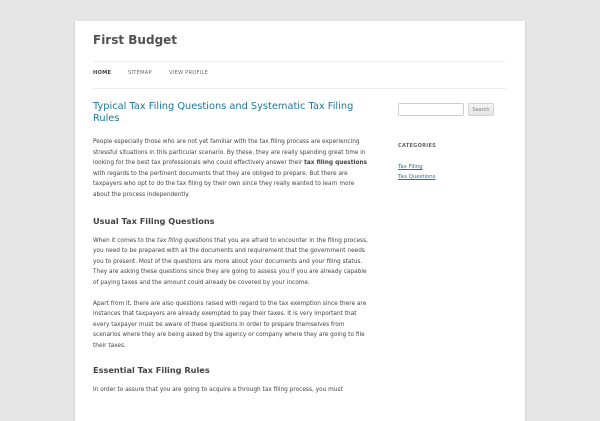 The height and width of the screenshot is (421, 600). Describe the element at coordinates (135, 40) in the screenshot. I see `site-title: First Budget` at that location.